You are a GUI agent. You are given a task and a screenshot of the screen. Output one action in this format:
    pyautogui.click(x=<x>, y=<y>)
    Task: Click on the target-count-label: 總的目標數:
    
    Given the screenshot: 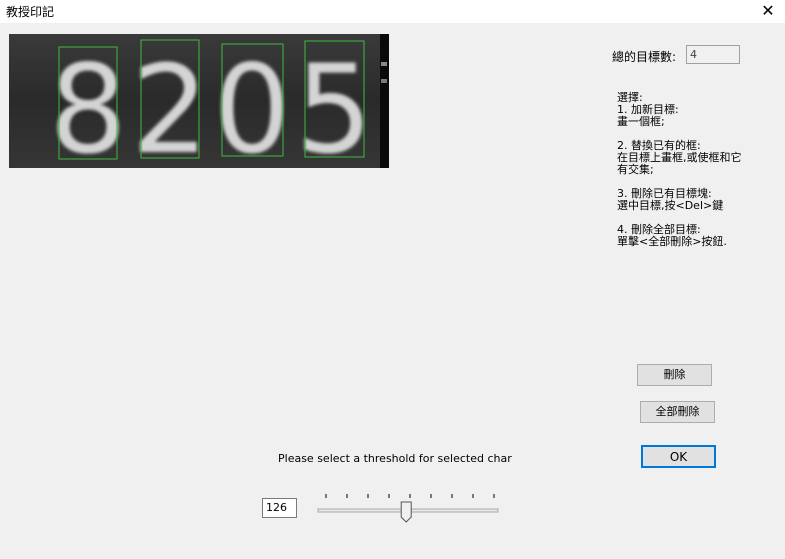 What is the action you would take?
    pyautogui.click(x=644, y=57)
    